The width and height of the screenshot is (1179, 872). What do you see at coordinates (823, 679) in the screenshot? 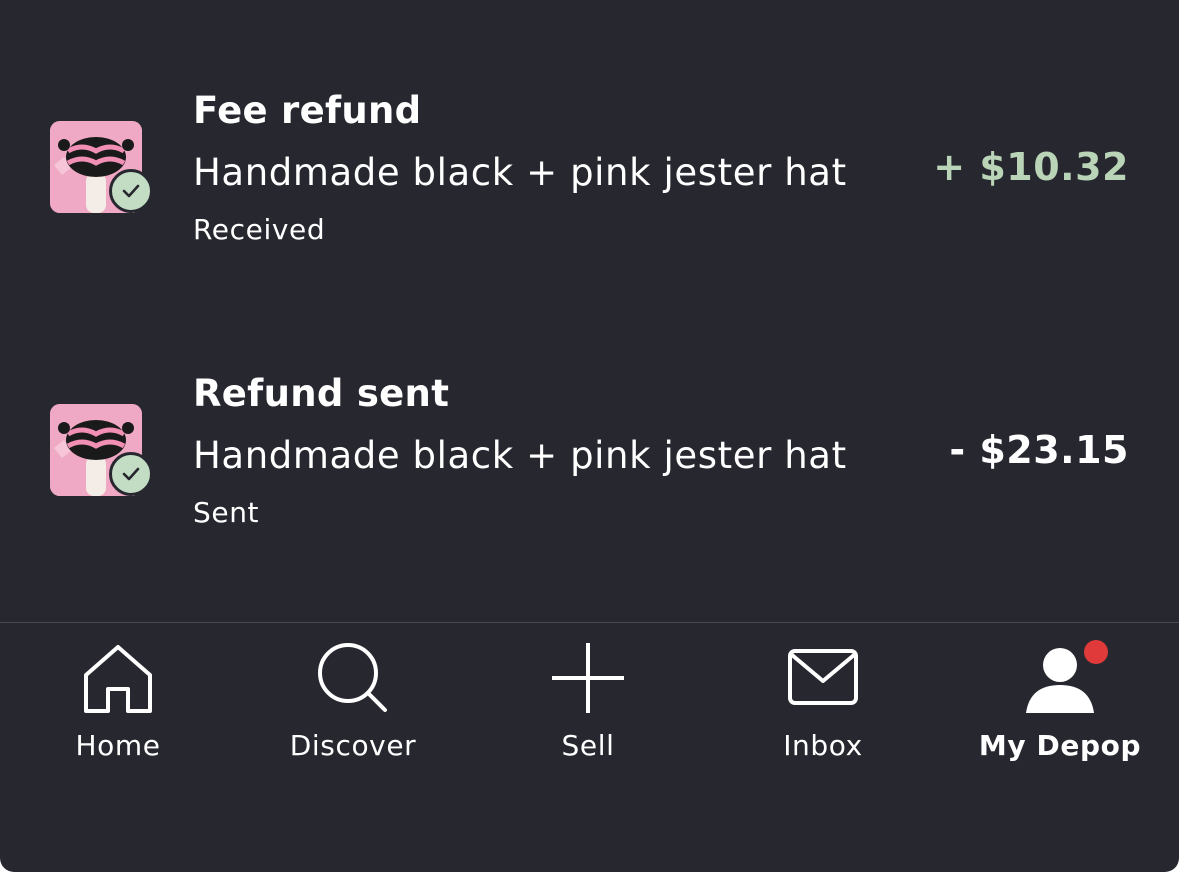
I see `mail-icon` at bounding box center [823, 679].